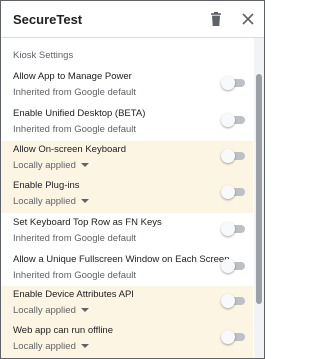  What do you see at coordinates (48, 19) in the screenshot?
I see `panel-title: SecureTest` at bounding box center [48, 19].